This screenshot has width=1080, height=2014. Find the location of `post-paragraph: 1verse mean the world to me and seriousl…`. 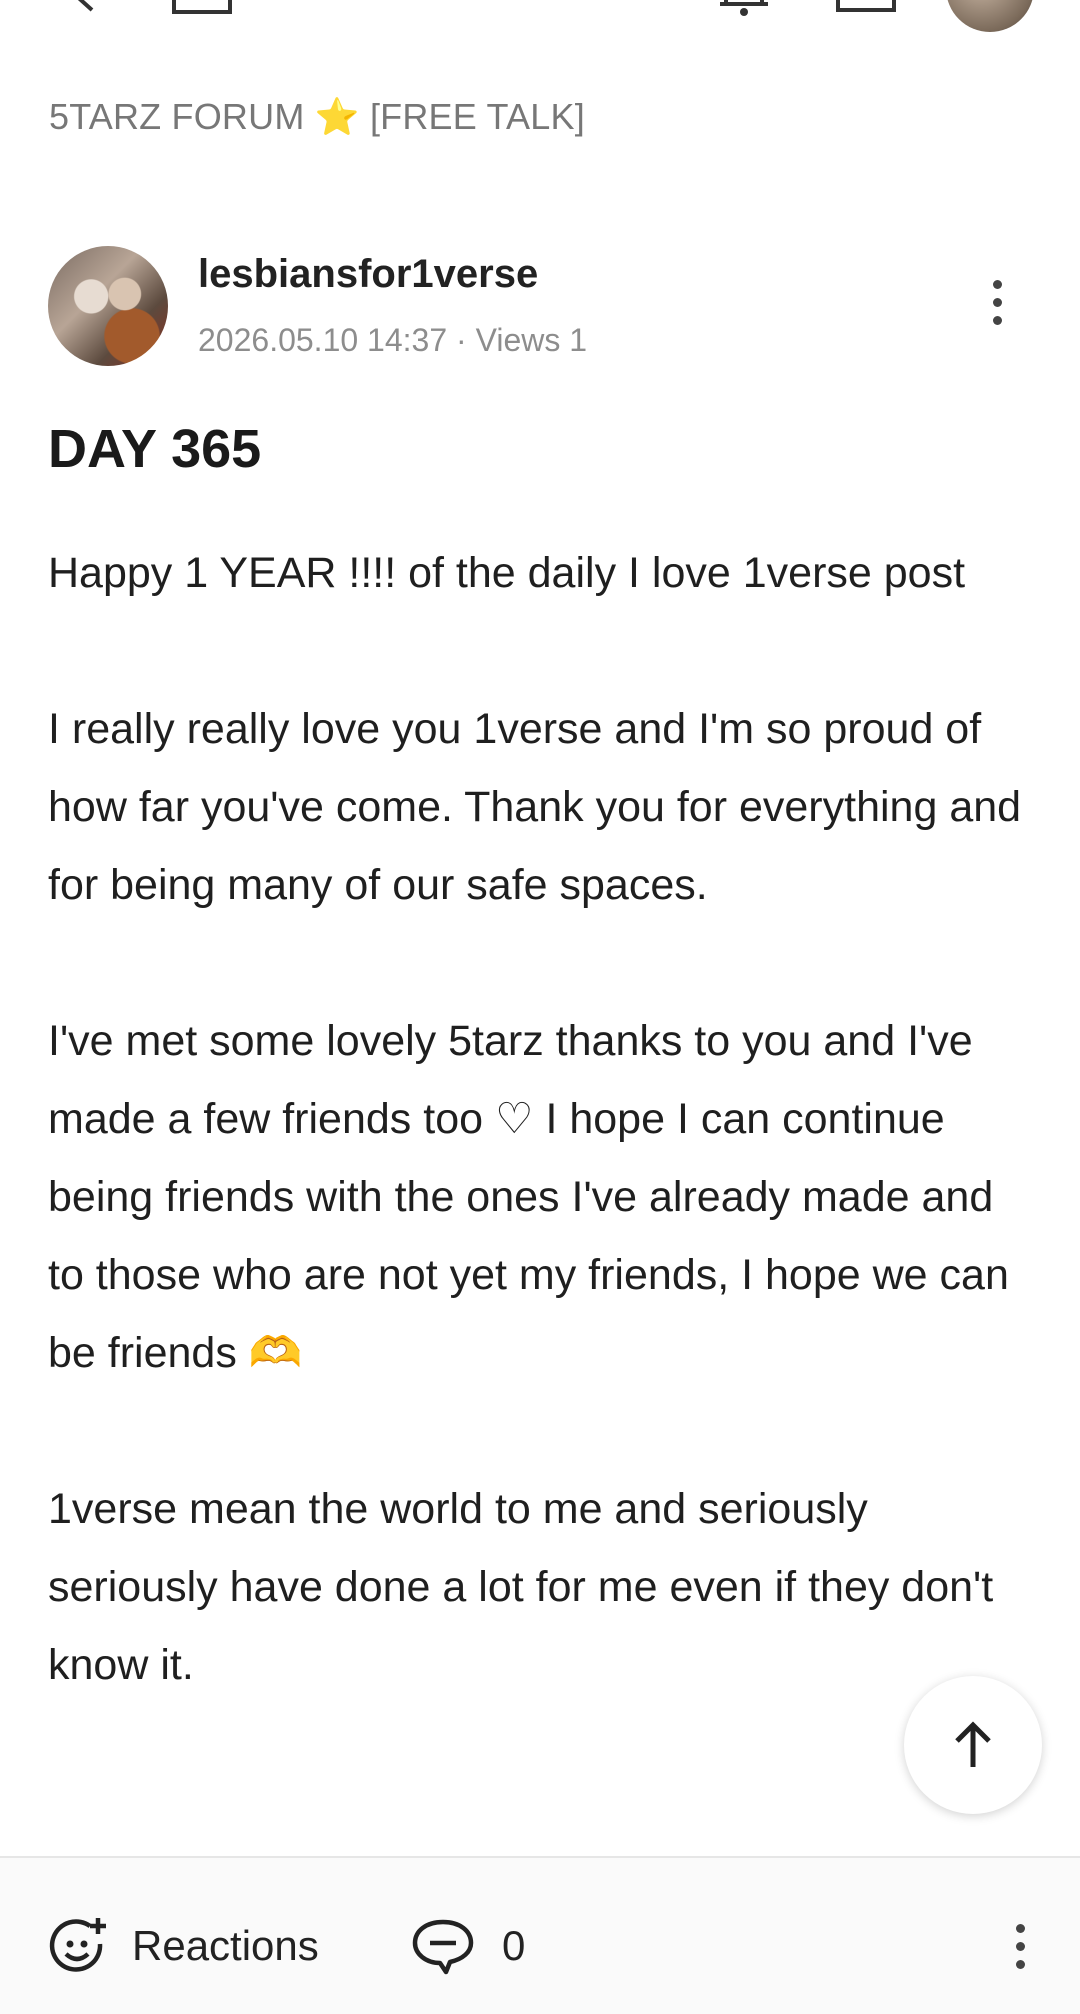

post-paragraph: 1verse mean the world to me and seriousl… is located at coordinates (521, 1587).